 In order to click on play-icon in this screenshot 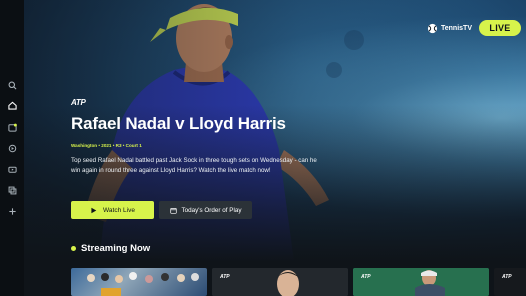, I will do `click(94, 210)`.